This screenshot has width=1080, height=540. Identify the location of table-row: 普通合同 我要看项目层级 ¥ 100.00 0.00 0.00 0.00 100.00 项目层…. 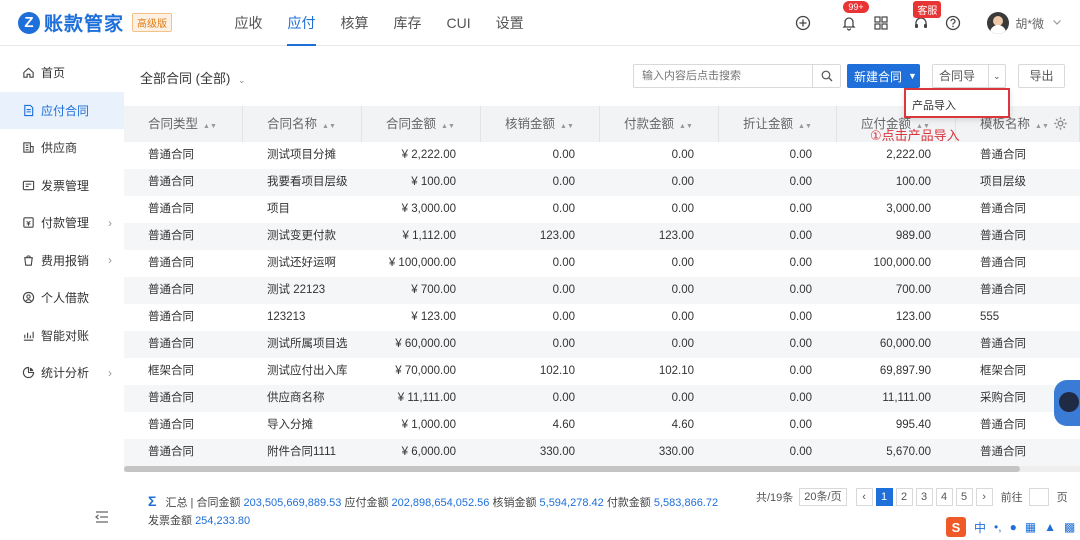
(602, 182).